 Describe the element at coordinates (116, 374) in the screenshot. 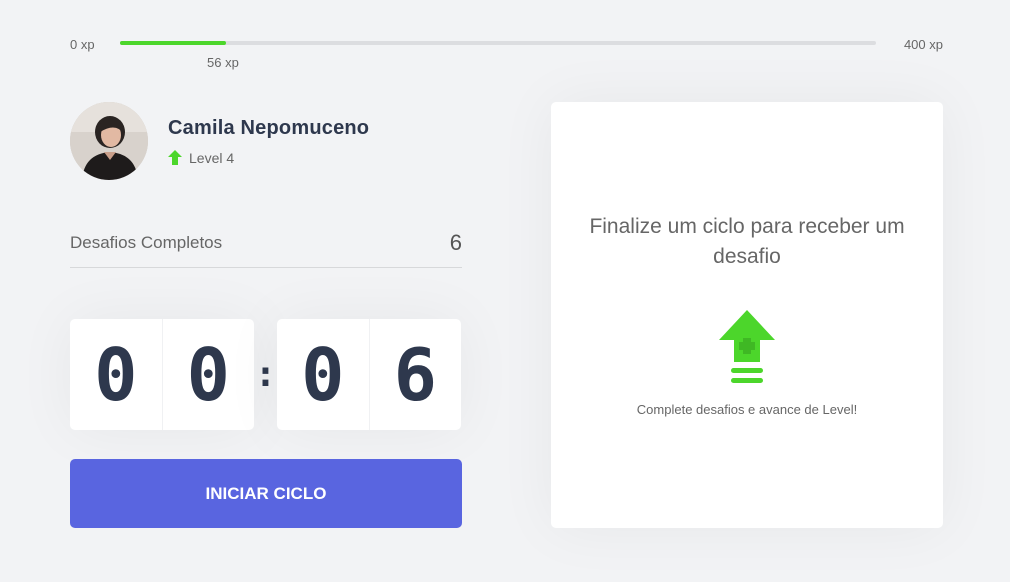

I see `minute-digit-left: 0` at that location.